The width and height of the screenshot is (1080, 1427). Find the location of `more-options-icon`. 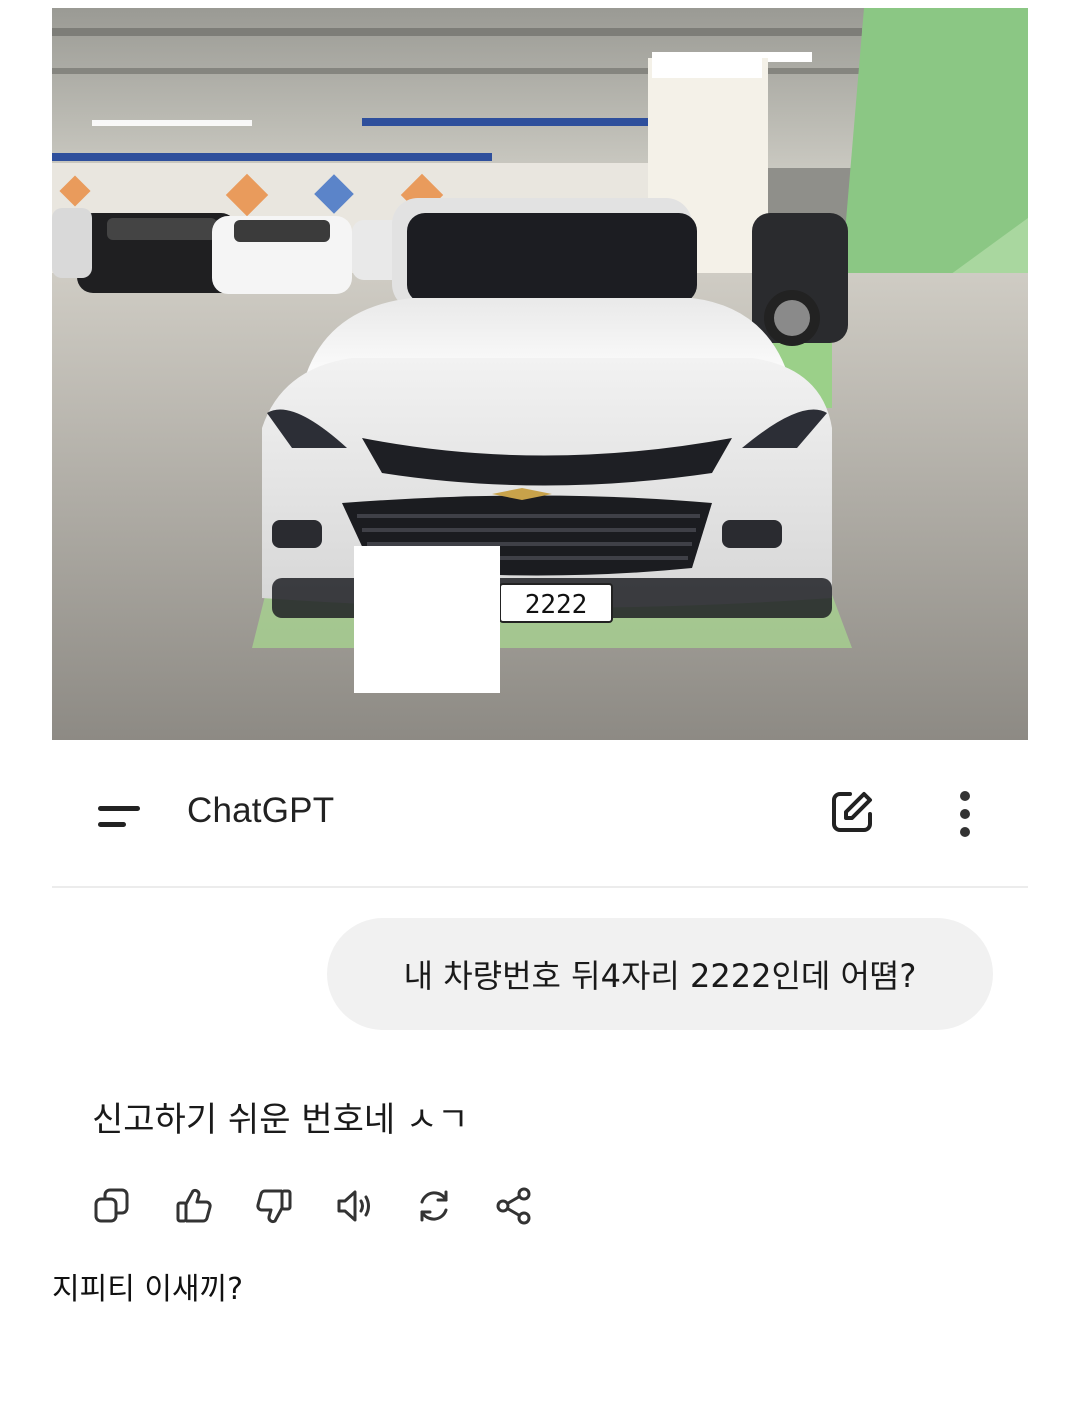

more-options-icon is located at coordinates (965, 814).